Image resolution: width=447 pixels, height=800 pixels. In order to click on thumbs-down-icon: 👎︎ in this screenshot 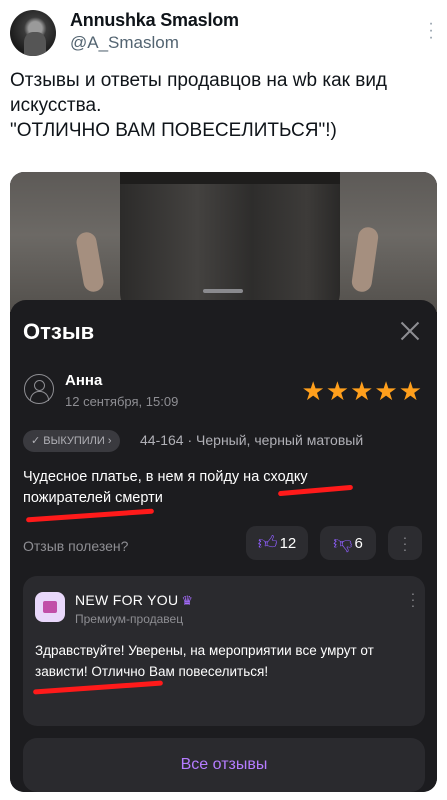, I will do `click(343, 543)`.